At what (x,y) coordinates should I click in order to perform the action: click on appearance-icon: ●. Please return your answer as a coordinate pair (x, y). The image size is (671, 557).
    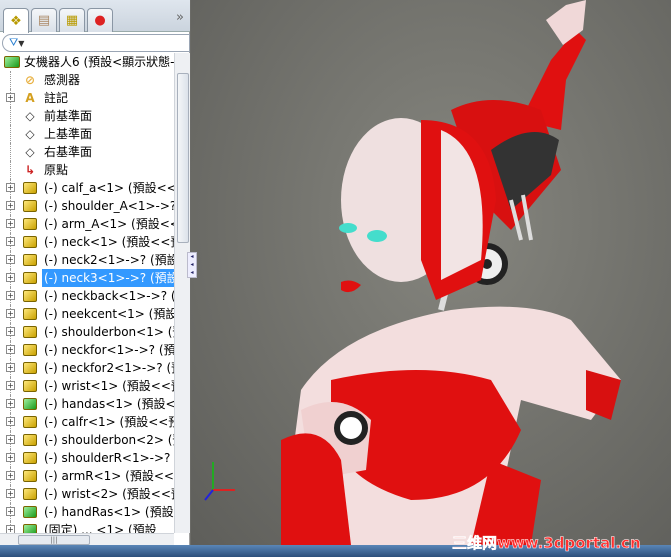
    Looking at the image, I should click on (100, 20).